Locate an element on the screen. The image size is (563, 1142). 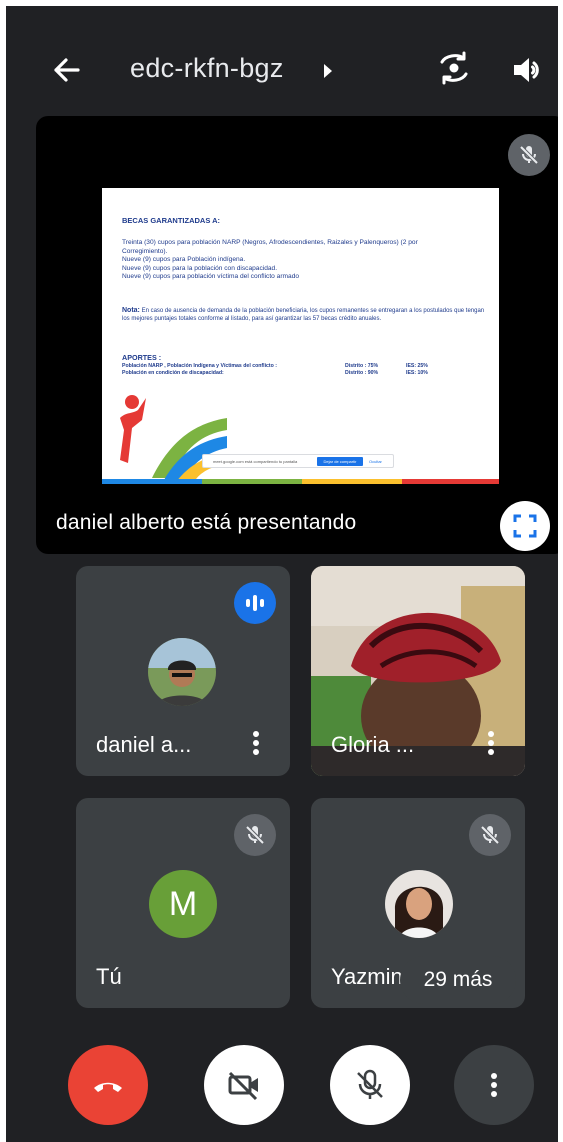
meeting-code: edc-rkfn-bgz is located at coordinates (207, 68).